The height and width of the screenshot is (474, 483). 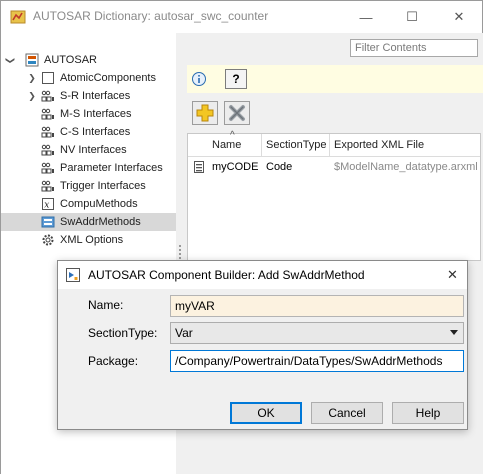 What do you see at coordinates (199, 167) in the screenshot?
I see `addr-method-row-icon` at bounding box center [199, 167].